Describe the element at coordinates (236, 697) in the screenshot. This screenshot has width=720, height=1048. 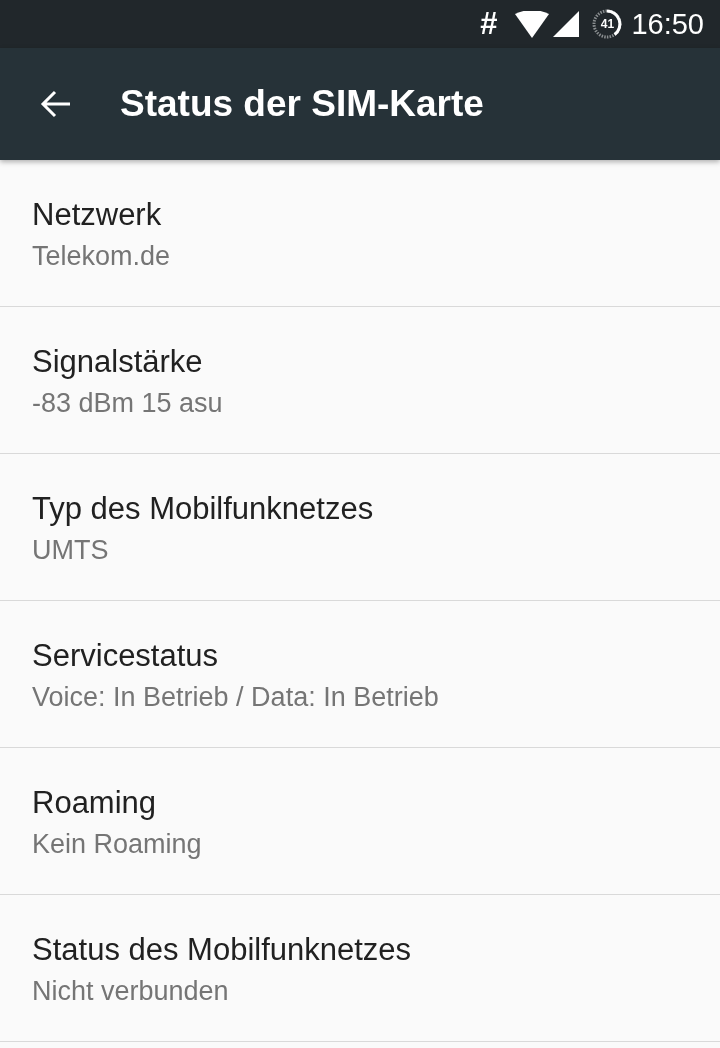
I see `row-value: Voice: In Betrieb / Data: In Betrieb` at that location.